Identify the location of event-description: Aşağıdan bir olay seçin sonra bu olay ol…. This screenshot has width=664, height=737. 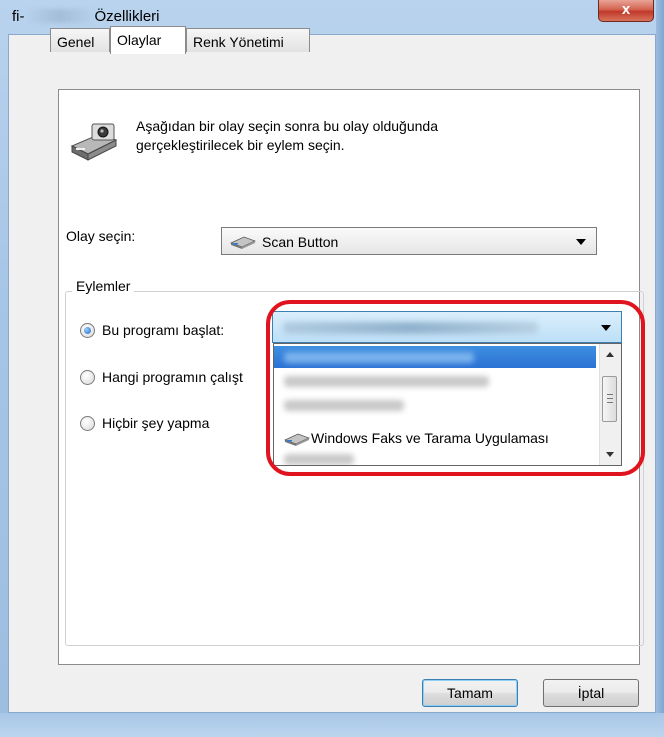
(287, 136).